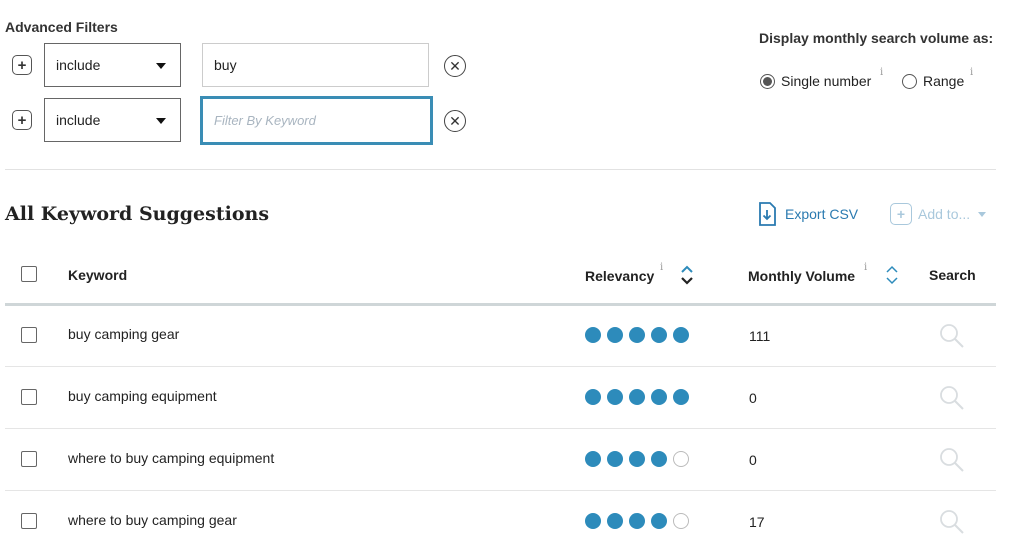  I want to click on radio-range, so click(909, 81).